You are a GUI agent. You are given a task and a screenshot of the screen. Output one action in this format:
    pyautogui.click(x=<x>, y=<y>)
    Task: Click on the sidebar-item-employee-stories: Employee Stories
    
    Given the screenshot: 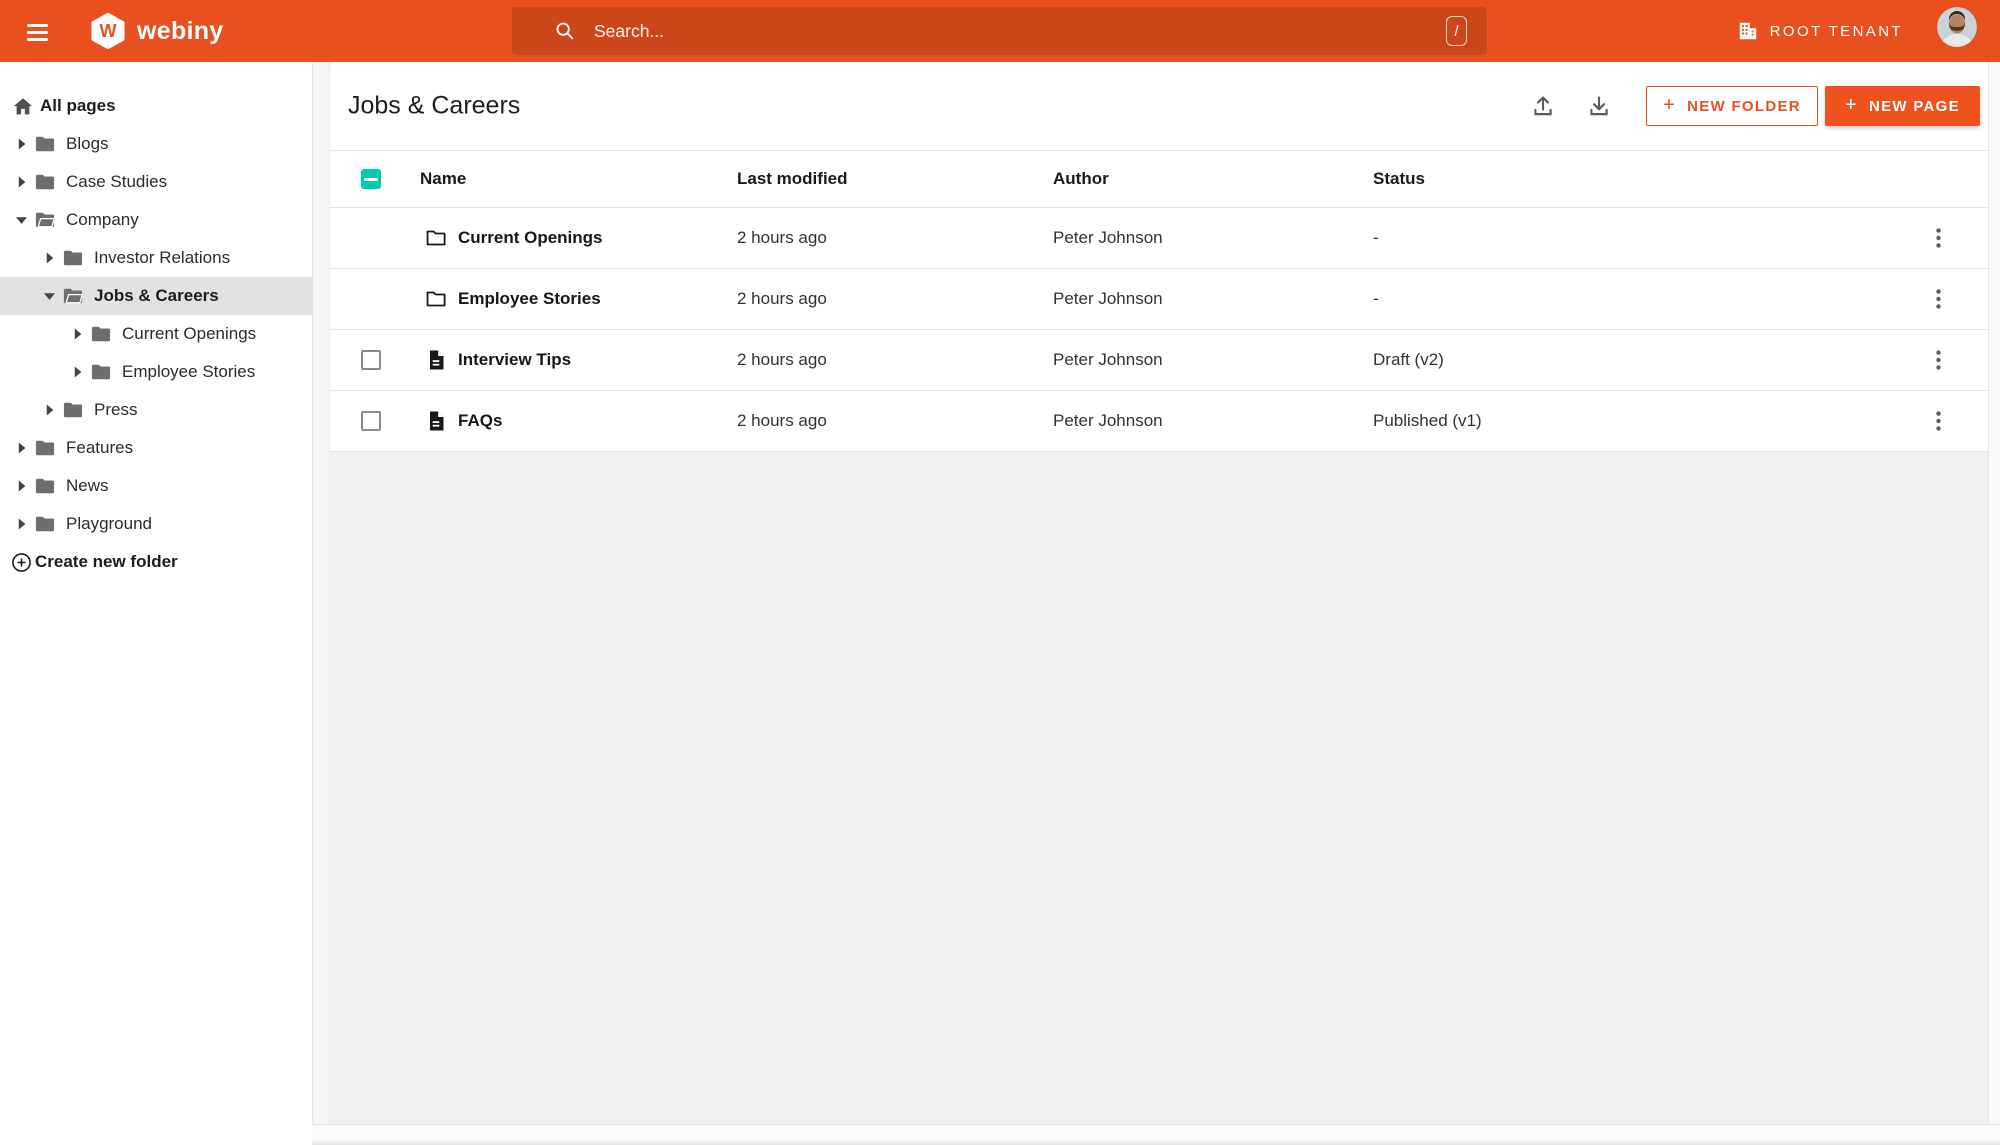 What is the action you would take?
    pyautogui.click(x=156, y=372)
    